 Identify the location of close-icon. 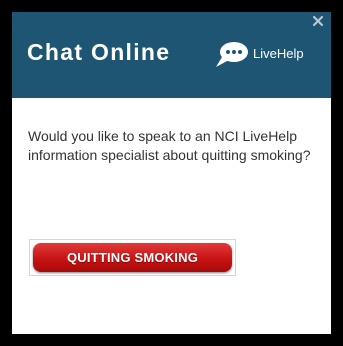
(318, 21).